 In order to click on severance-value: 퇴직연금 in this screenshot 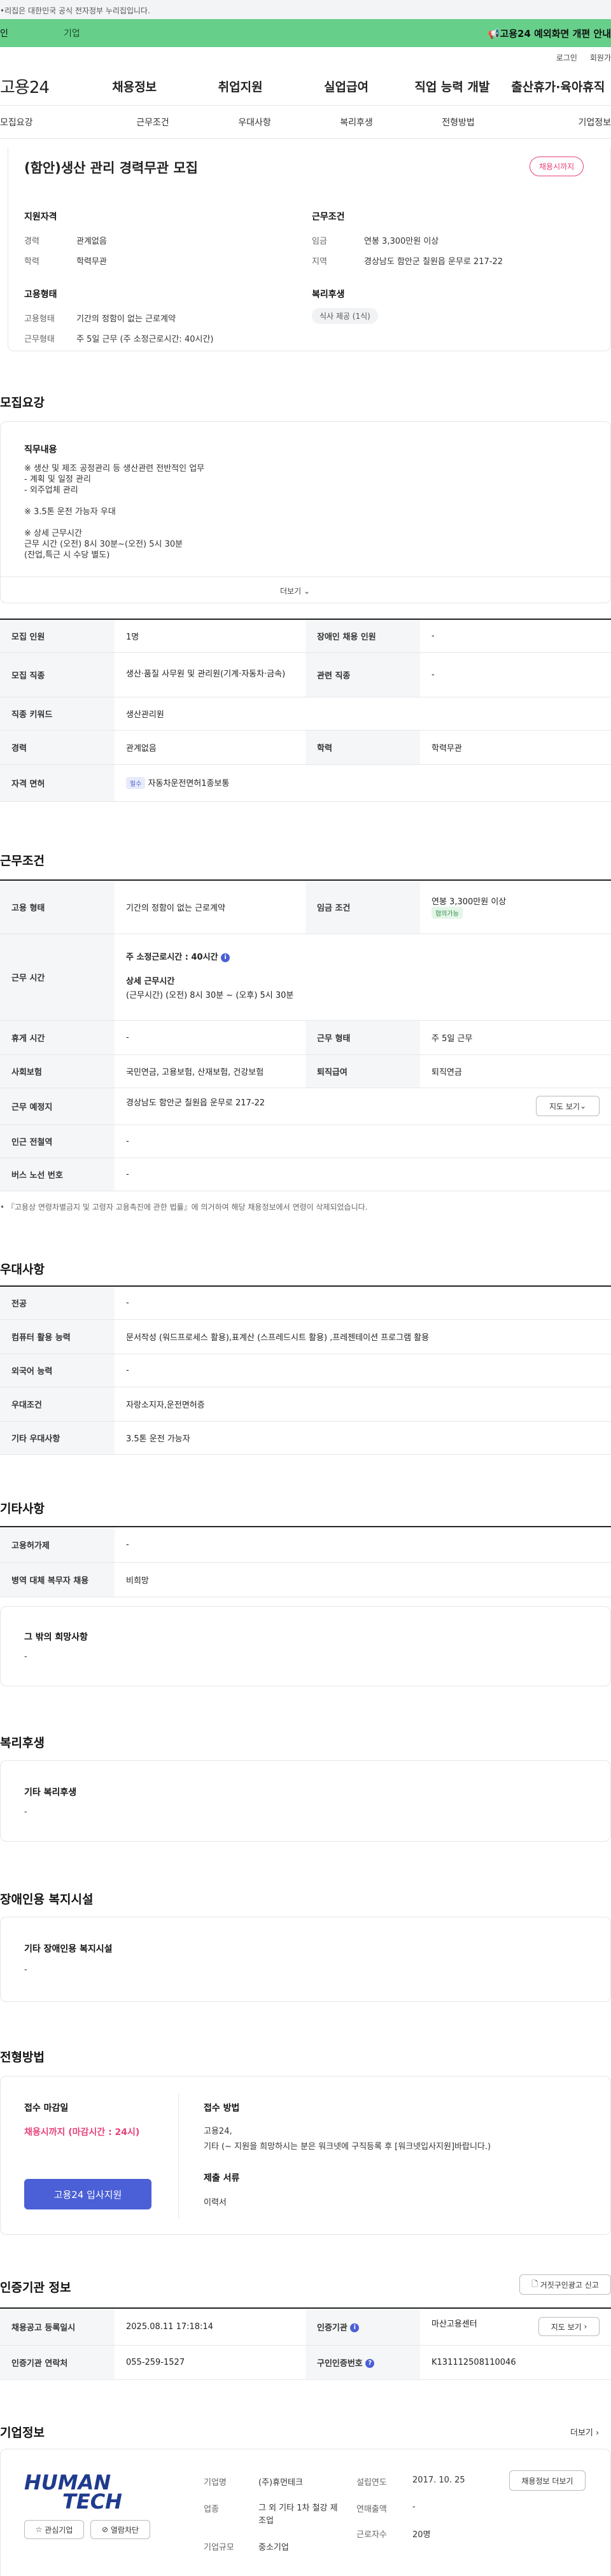, I will do `click(515, 1071)`.